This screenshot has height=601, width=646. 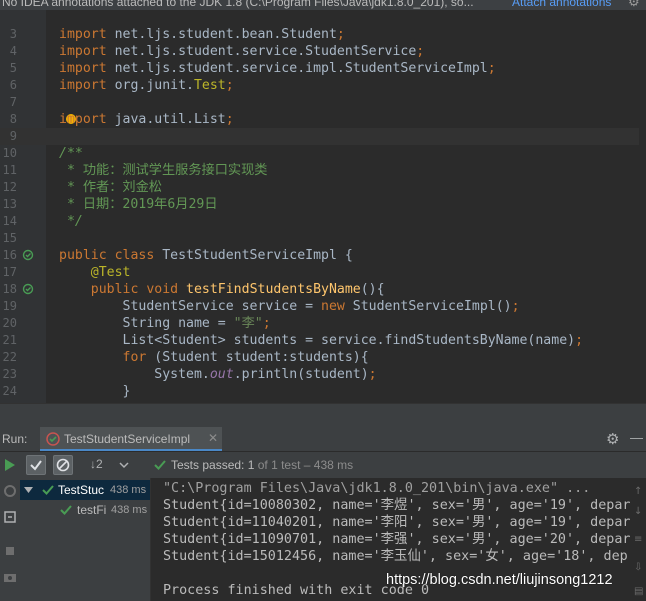 I want to click on code-line: 10 /**, so click(x=323, y=153).